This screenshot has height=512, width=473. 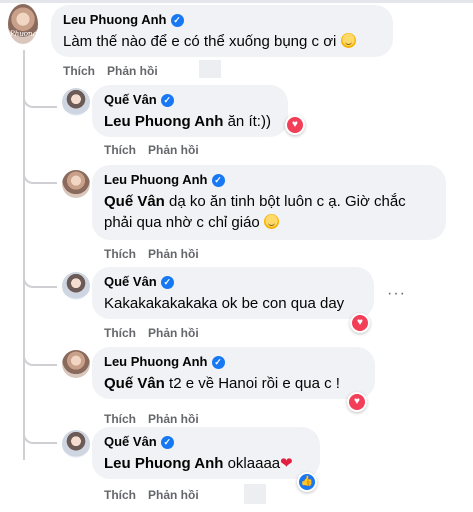 I want to click on comment-bubble: Quế Vân ✓ Leu Phuong Anh ăn ít:)), so click(x=190, y=111).